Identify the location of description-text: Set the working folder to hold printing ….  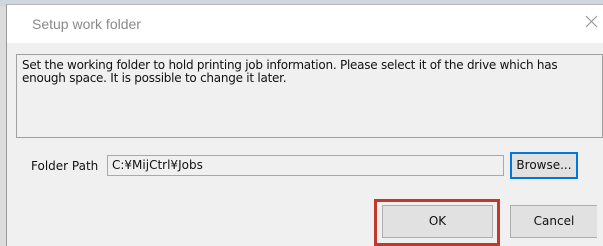
(290, 71).